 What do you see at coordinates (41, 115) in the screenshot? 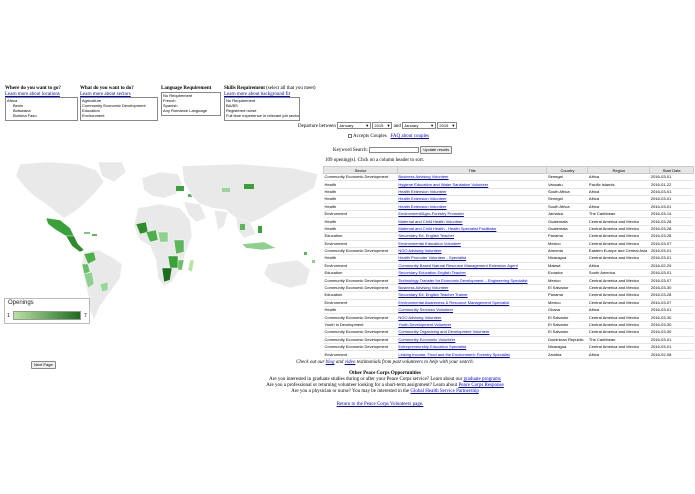
I see `location-option: Burkina Faso` at bounding box center [41, 115].